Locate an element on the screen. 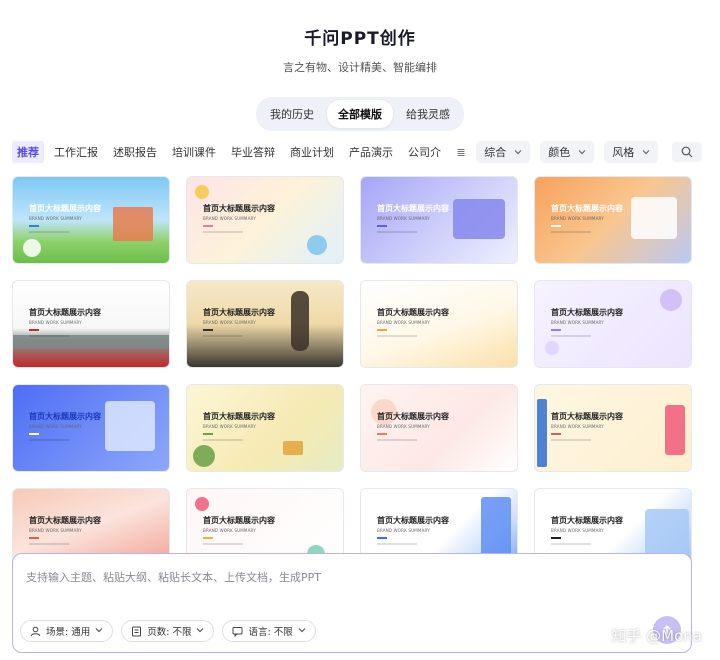 This screenshot has width=720, height=660. prompt-input: 支持输入主题、粘贴大纲、粘贴长文本、上传文档，生成PPT is located at coordinates (173, 577).